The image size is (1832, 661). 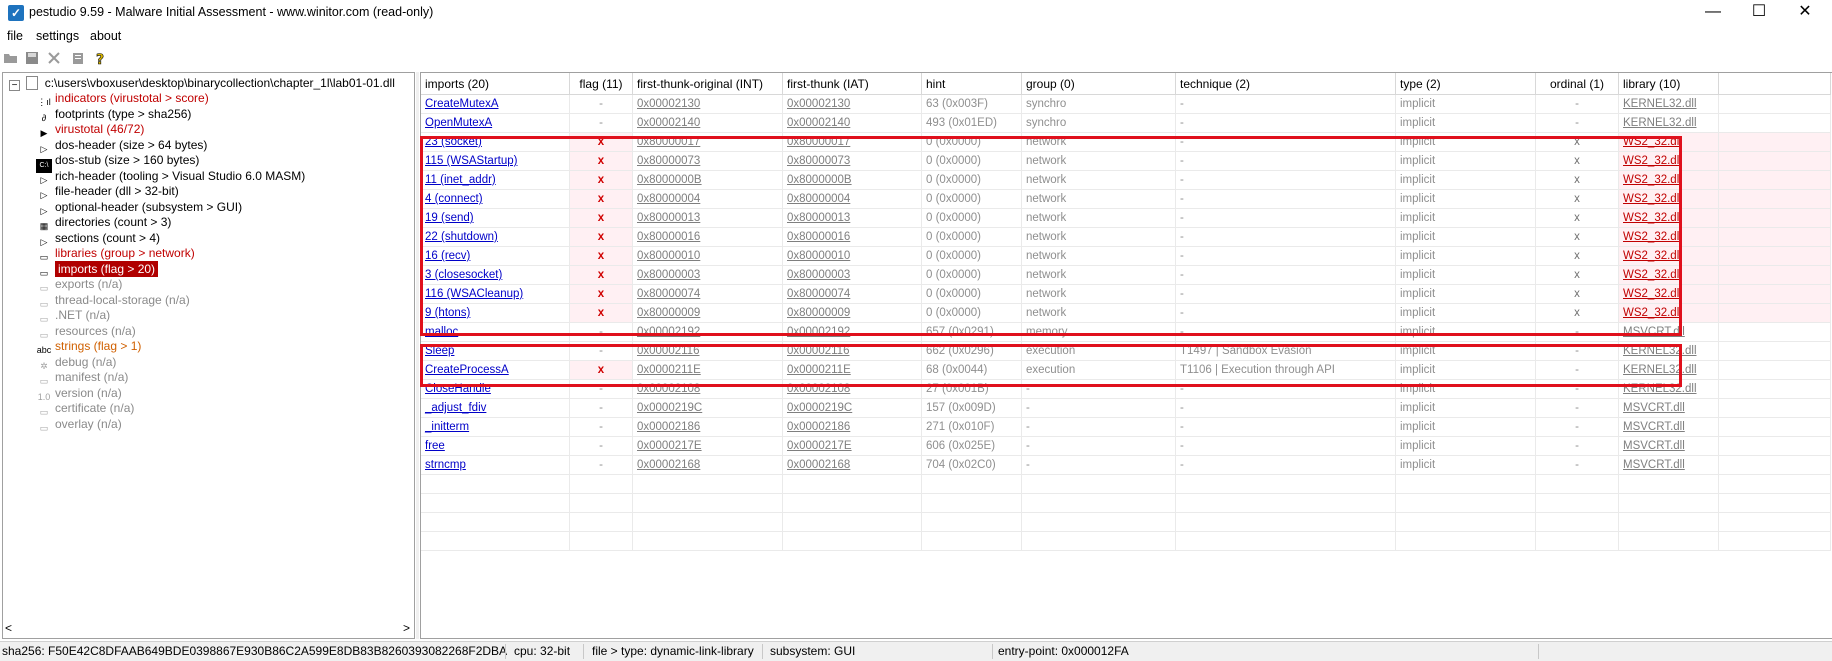 What do you see at coordinates (100, 60) in the screenshot?
I see `help-icon: ?` at bounding box center [100, 60].